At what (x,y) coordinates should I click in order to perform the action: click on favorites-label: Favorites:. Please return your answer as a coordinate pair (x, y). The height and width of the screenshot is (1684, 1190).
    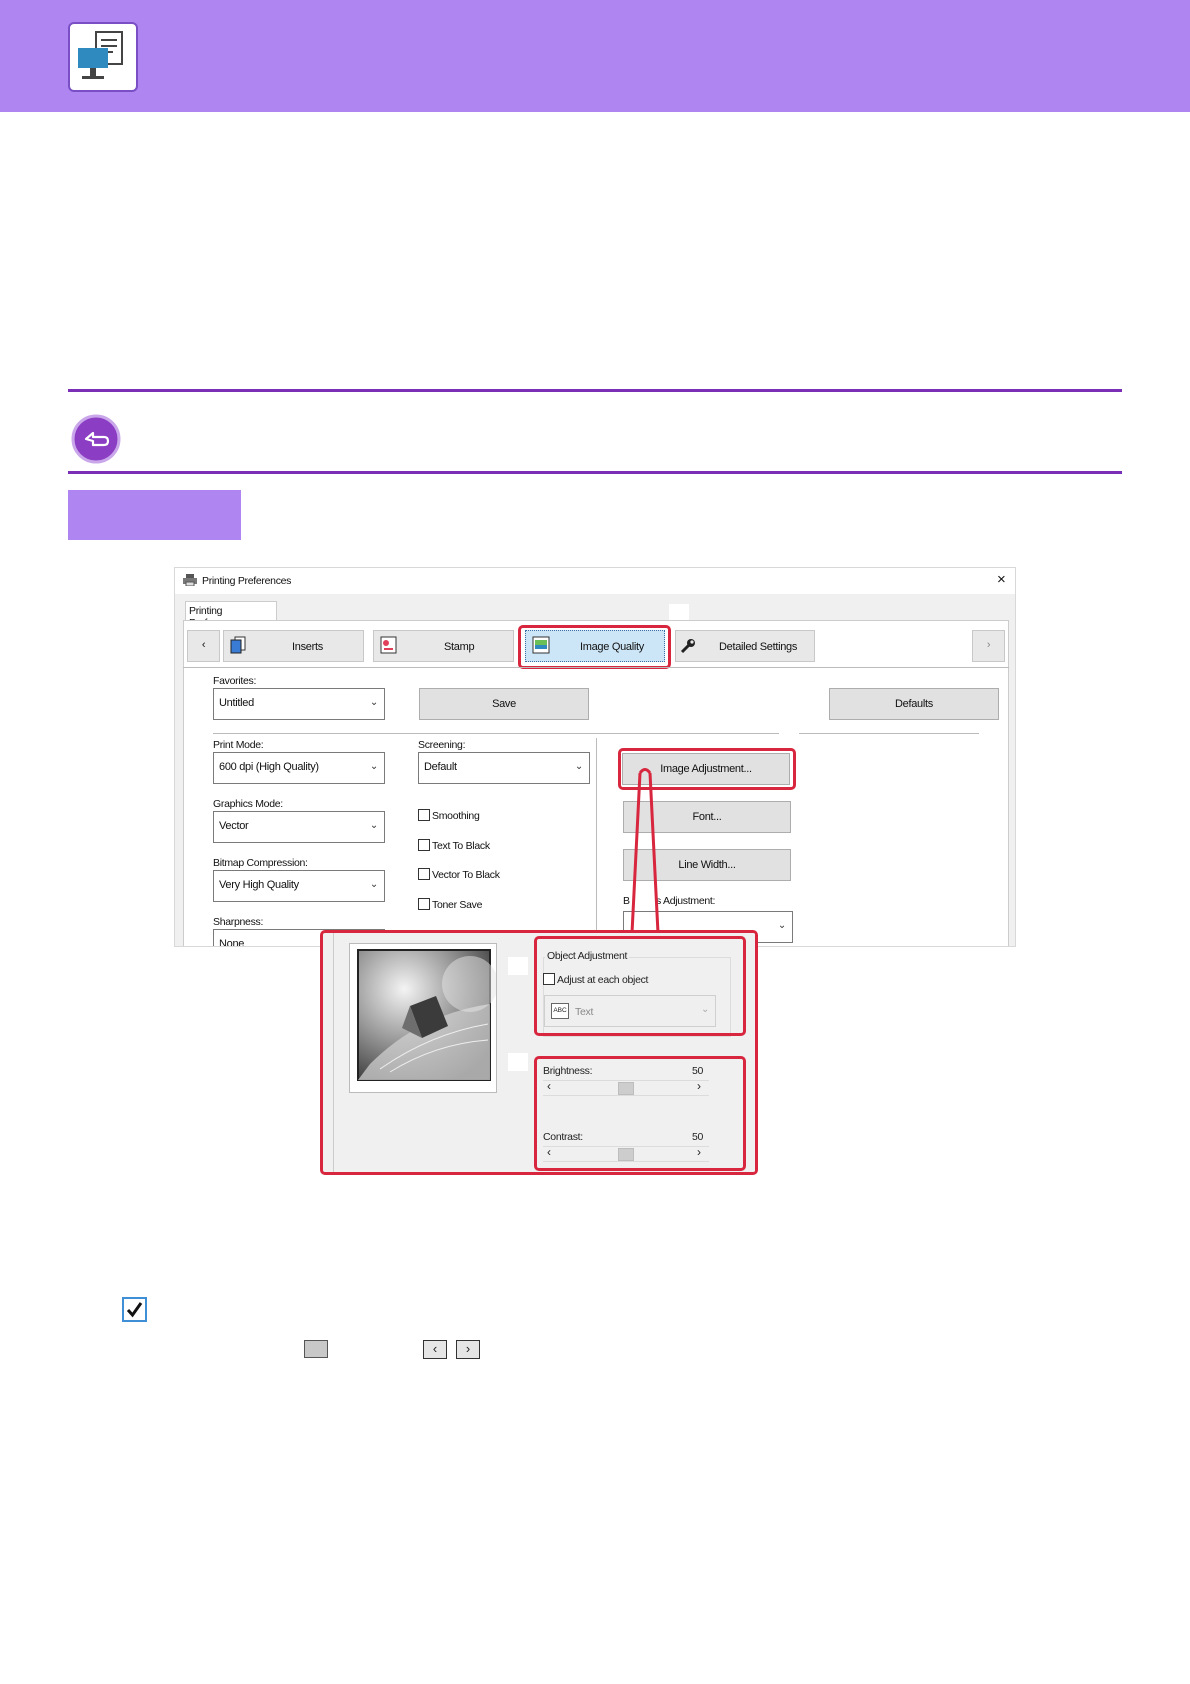
    Looking at the image, I should click on (235, 681).